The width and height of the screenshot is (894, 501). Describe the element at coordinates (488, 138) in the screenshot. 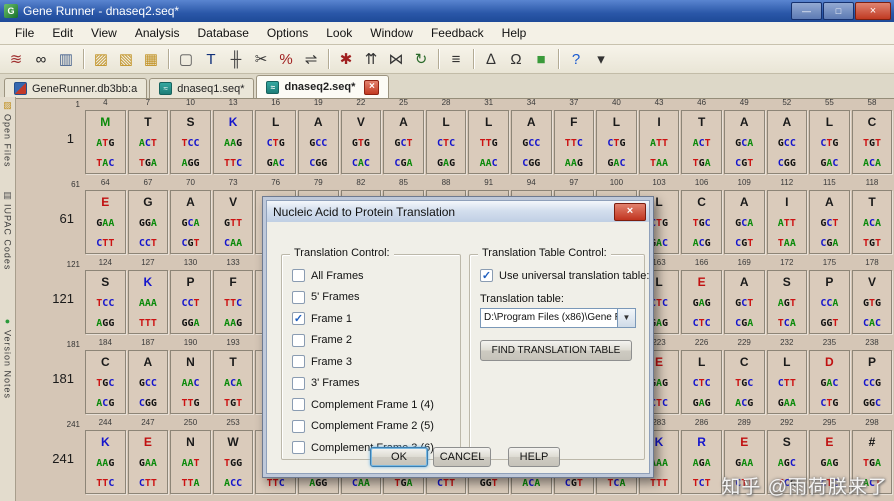

I see `codon-cell: 31 L TTG AAC` at that location.